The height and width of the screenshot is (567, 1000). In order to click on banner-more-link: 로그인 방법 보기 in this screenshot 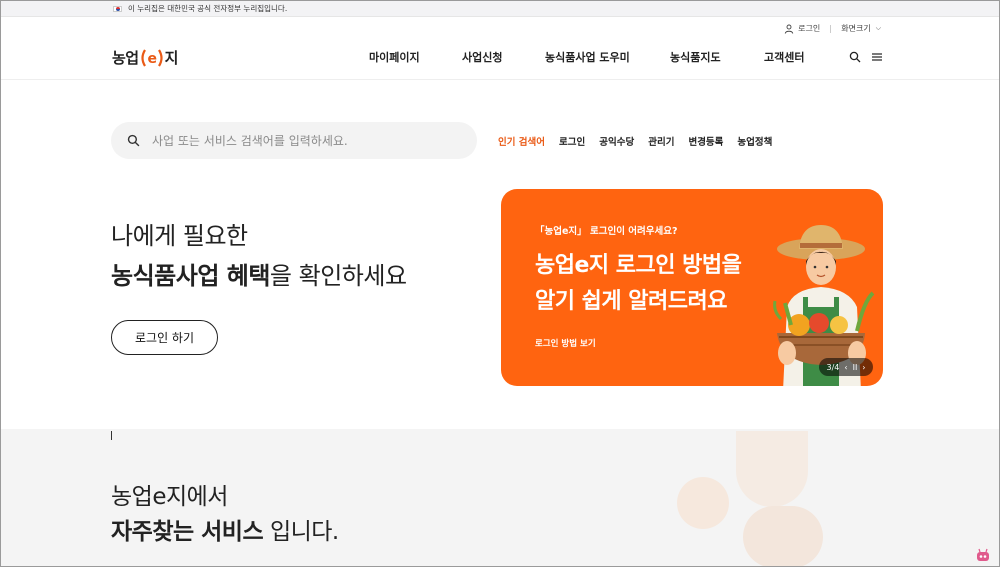, I will do `click(565, 343)`.